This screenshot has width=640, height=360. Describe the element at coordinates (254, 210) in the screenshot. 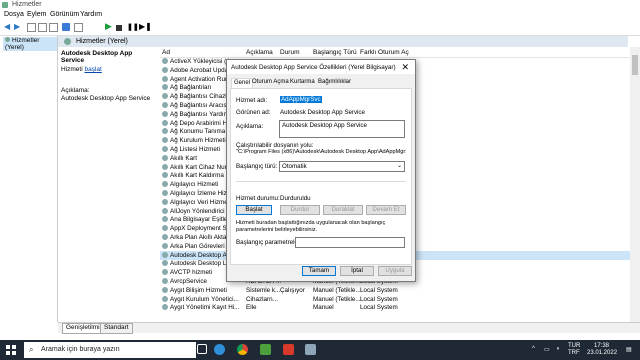

I see `start-button: Başlat` at that location.